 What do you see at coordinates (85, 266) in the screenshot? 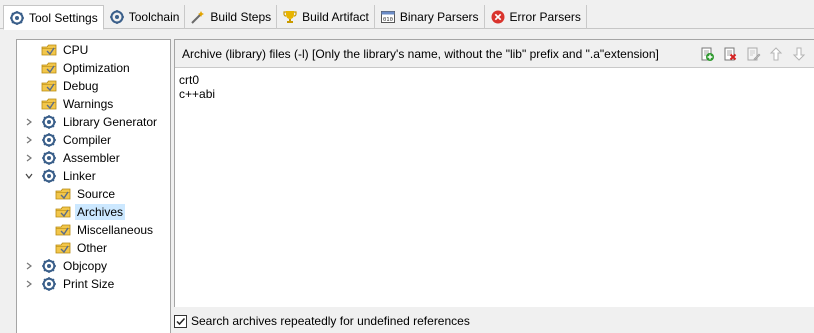
I see `tree-item-label: Objcopy` at bounding box center [85, 266].